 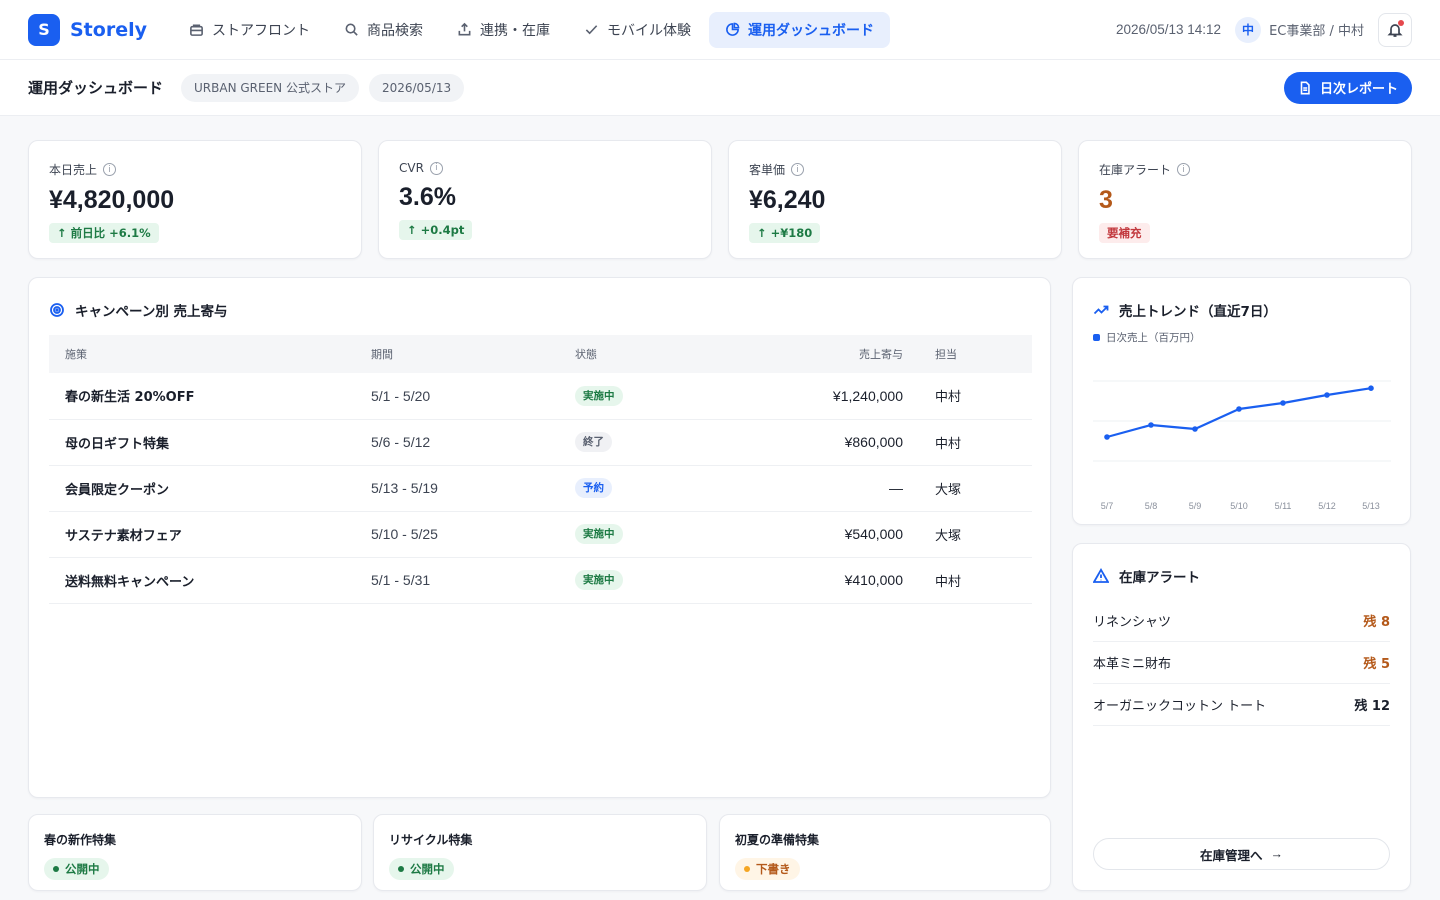 I want to click on kpi-delta-badge: ↑ 前日比 +6.1%, so click(x=104, y=233).